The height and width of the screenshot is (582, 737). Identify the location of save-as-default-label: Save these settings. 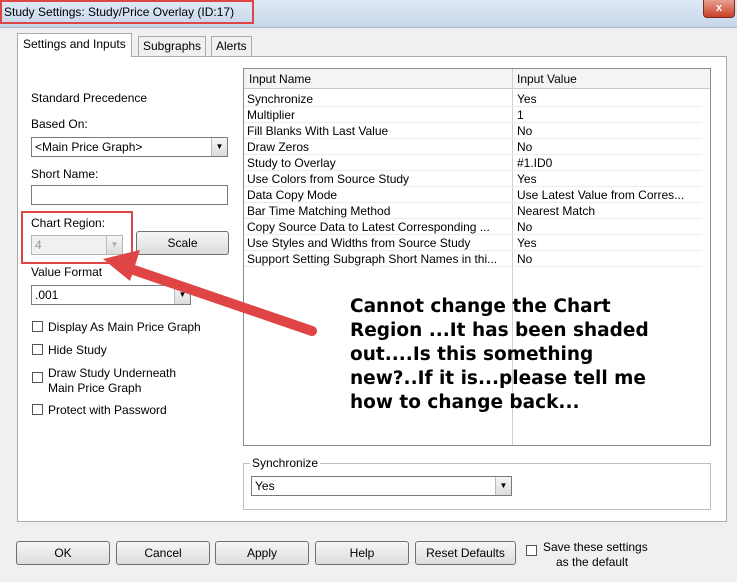
(595, 547).